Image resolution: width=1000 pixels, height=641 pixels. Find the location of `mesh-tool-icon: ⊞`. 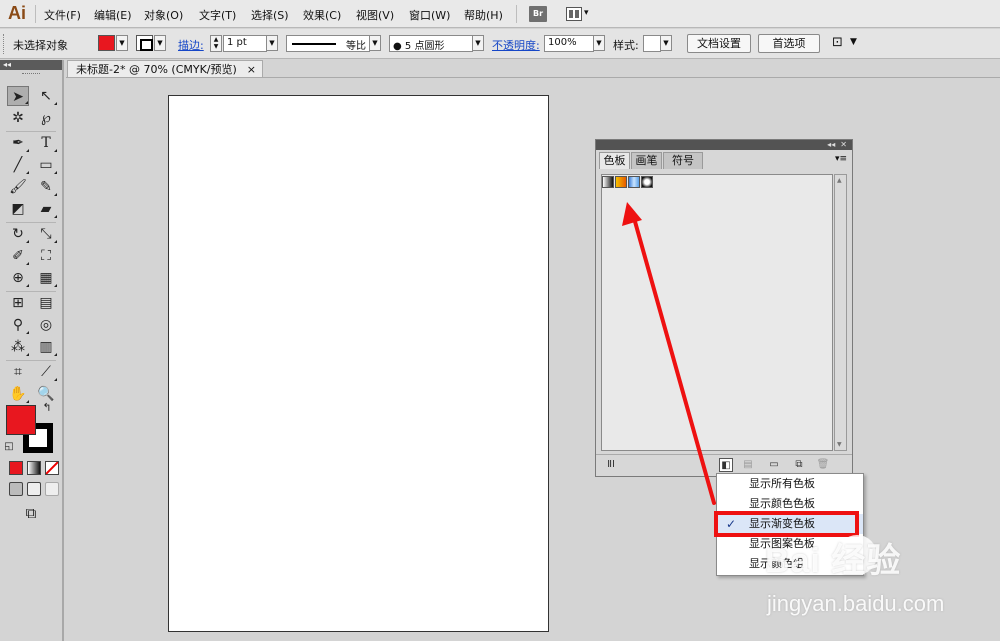

mesh-tool-icon: ⊞ is located at coordinates (18, 303).